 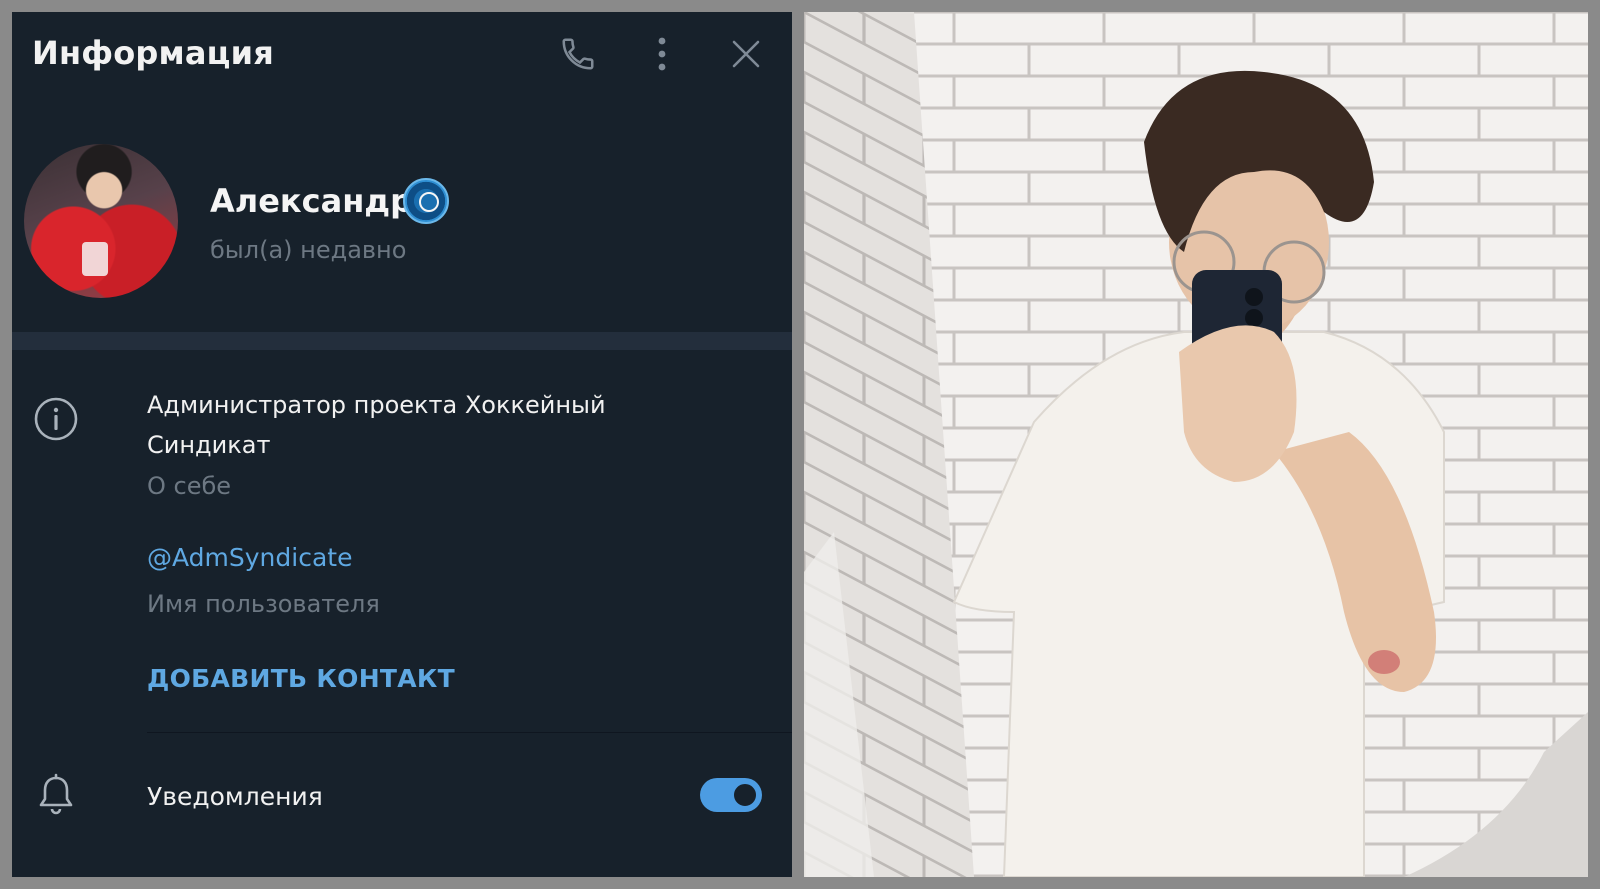 What do you see at coordinates (153, 53) in the screenshot?
I see `panel-title: Информация` at bounding box center [153, 53].